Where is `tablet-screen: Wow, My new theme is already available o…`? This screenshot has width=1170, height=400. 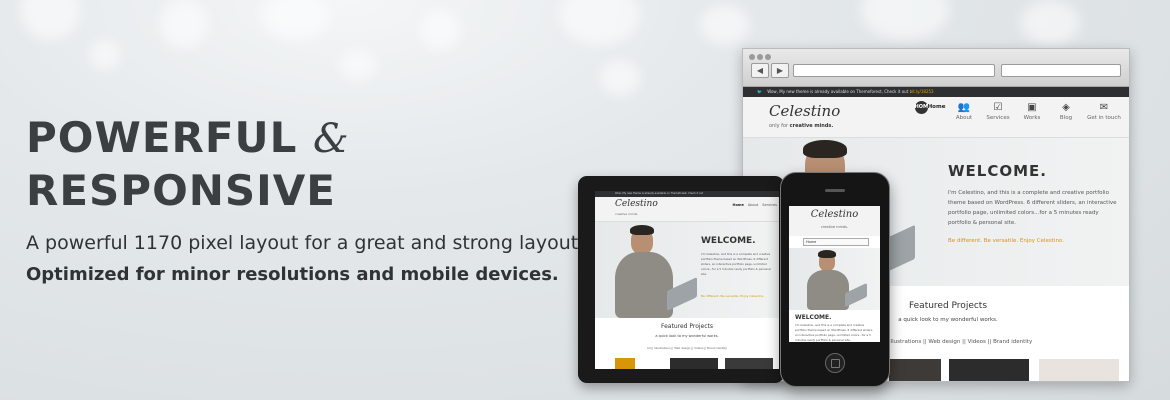
tablet-screen: Wow, My new theme is already available o… is located at coordinates (687, 280).